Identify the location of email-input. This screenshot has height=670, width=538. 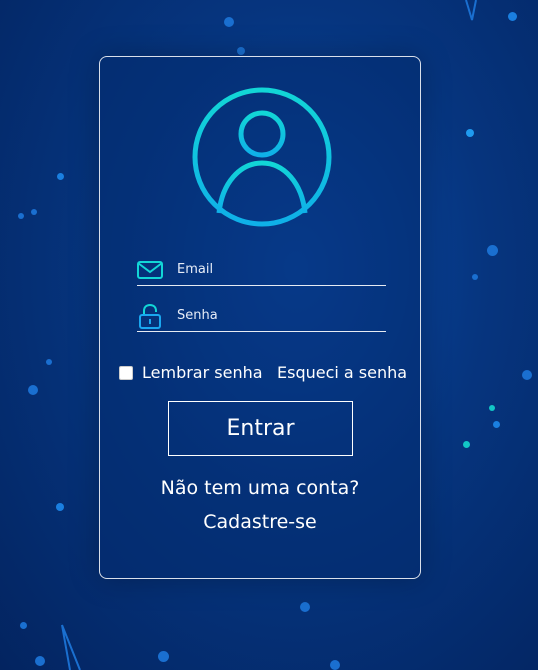
(277, 269).